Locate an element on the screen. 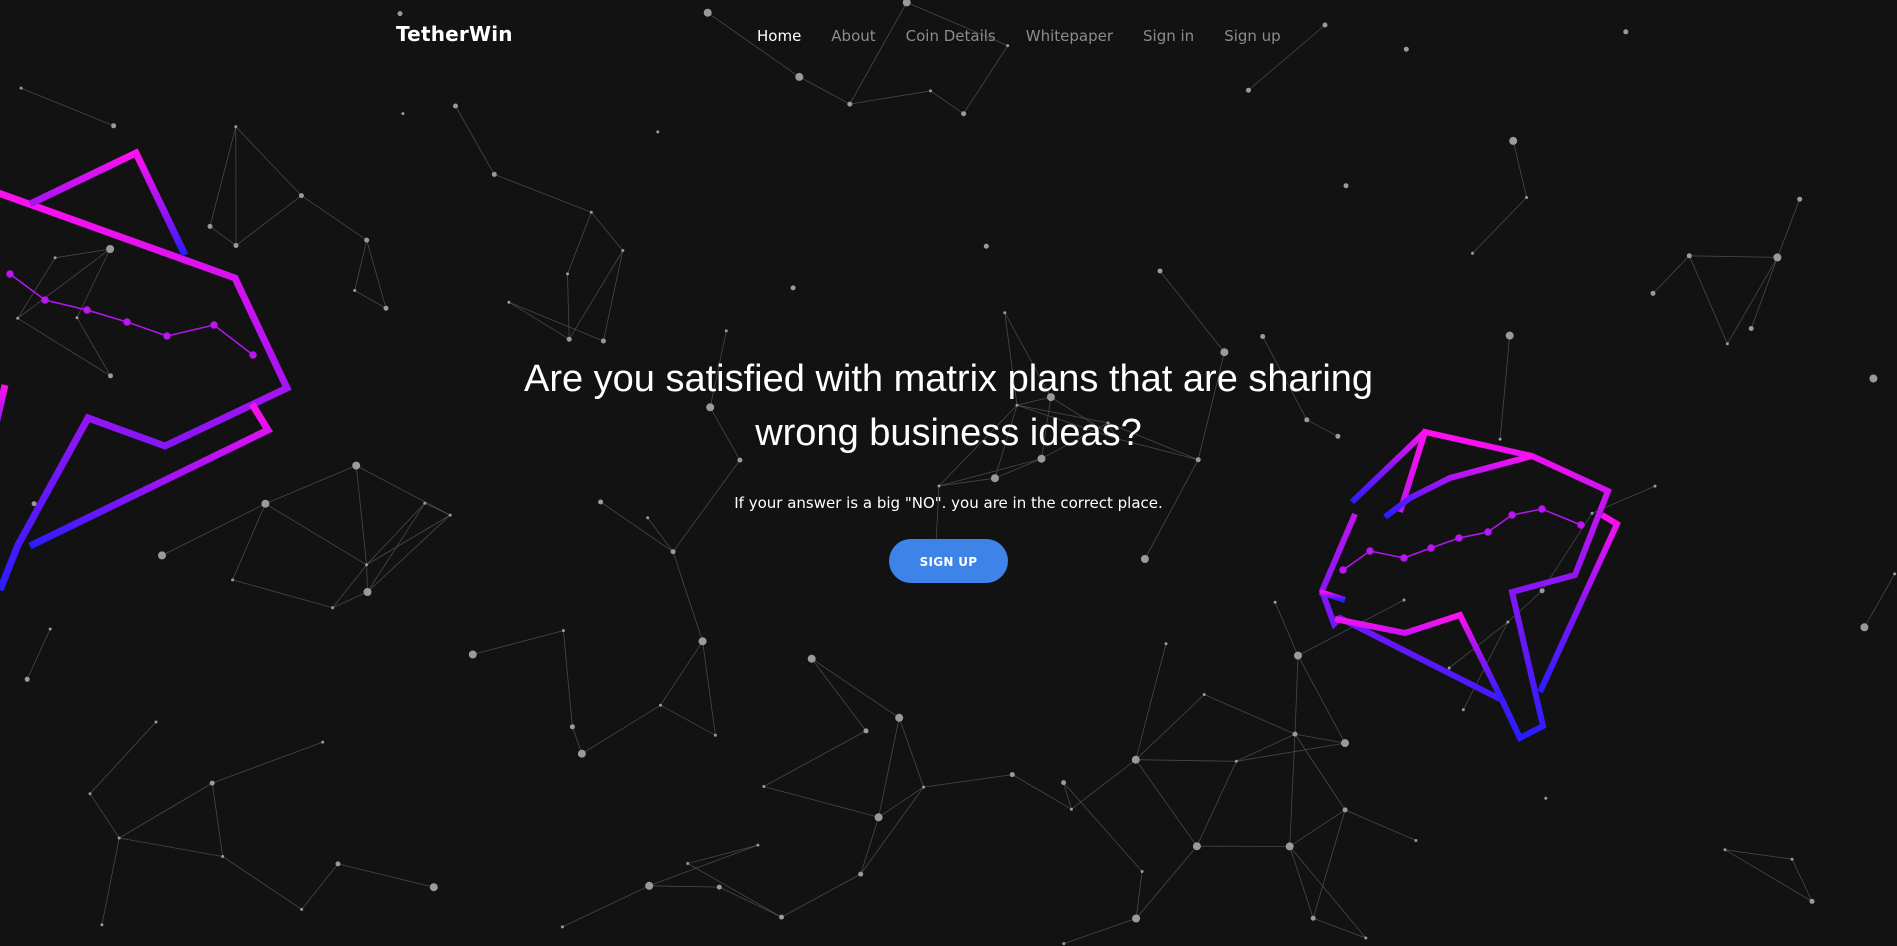  nav-link-about: About is located at coordinates (853, 36).